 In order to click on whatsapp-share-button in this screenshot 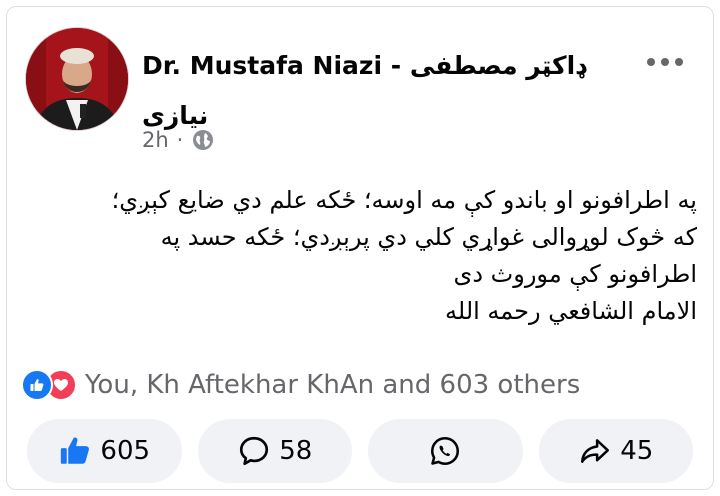, I will do `click(445, 451)`.